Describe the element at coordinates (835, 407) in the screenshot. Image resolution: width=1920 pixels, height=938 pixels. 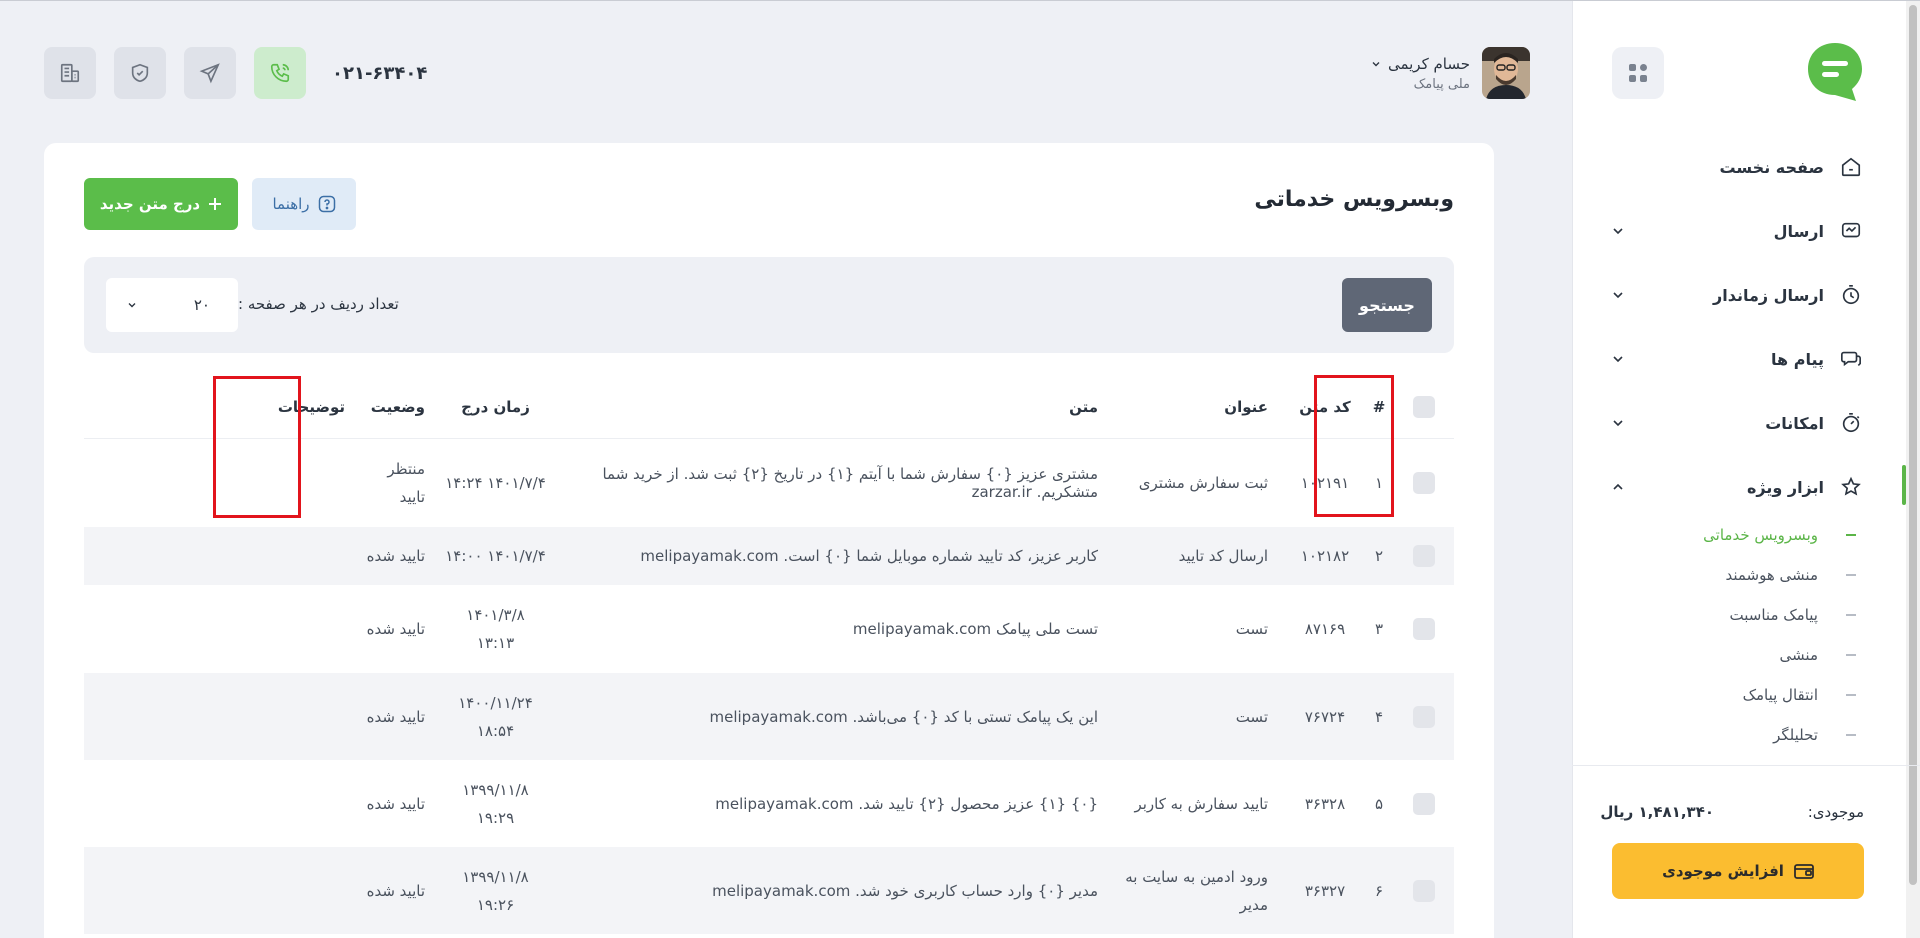
I see `column-header-text: متن` at that location.